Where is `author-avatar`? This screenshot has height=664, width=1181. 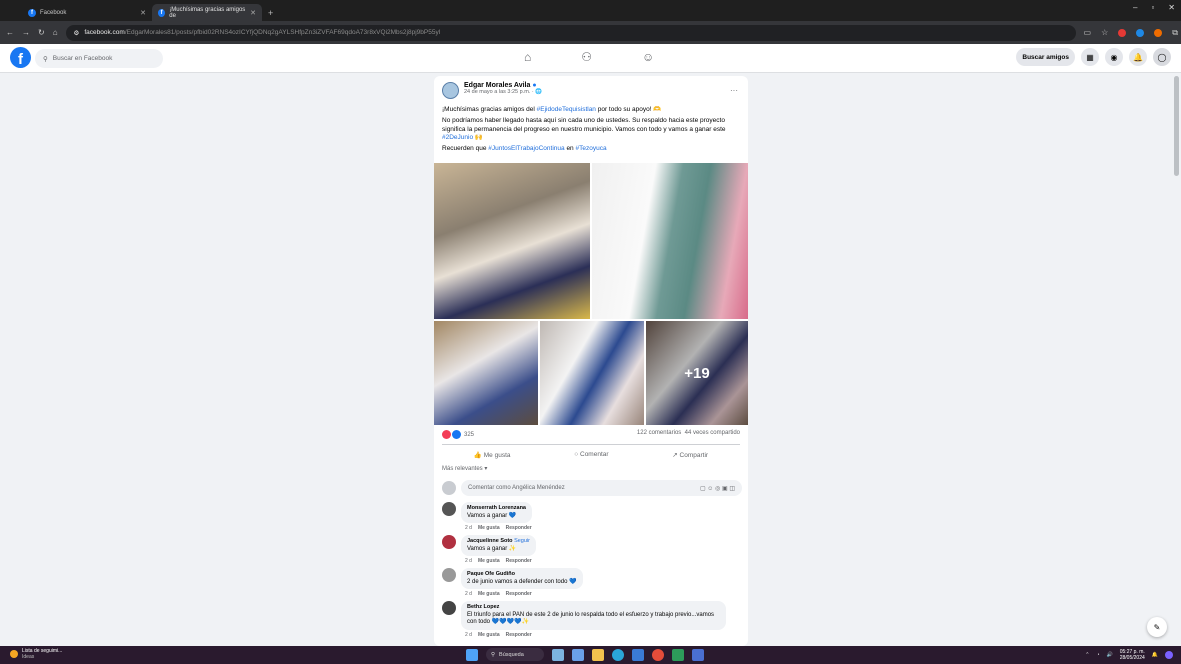
author-avatar is located at coordinates (450, 90).